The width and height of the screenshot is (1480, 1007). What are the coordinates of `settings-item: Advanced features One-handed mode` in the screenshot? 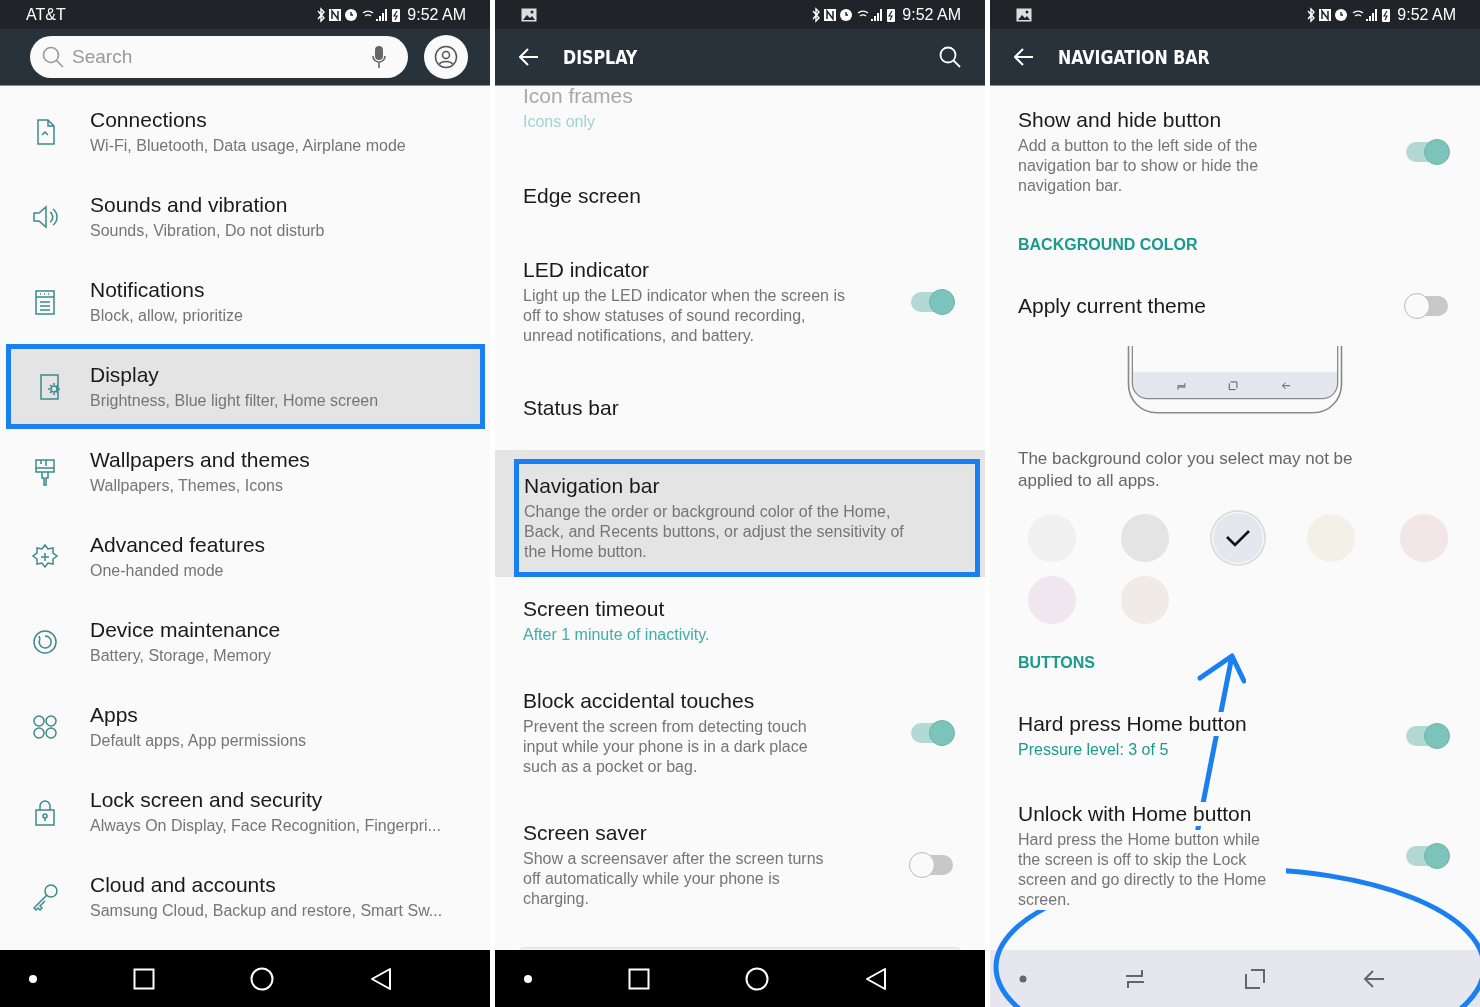 It's located at (245, 556).